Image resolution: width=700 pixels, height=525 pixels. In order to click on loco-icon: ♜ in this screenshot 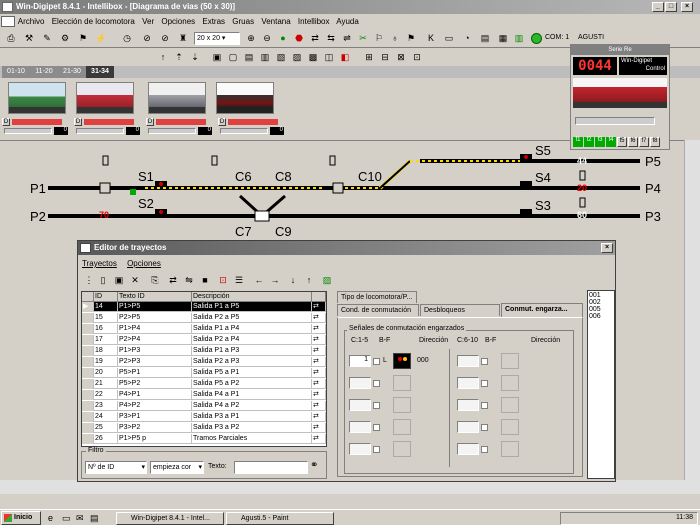, I will do `click(183, 38)`.